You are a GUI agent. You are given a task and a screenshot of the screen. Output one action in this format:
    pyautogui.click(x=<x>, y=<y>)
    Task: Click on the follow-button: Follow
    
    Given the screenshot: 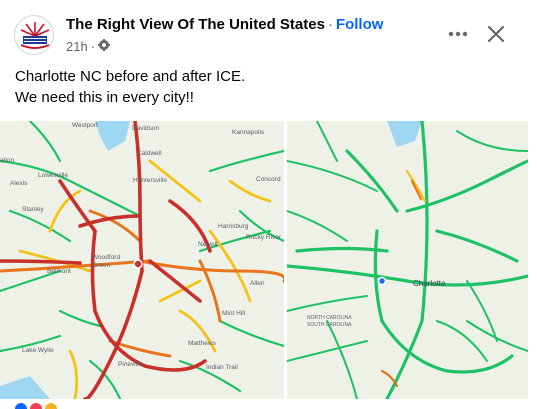 What is the action you would take?
    pyautogui.click(x=360, y=24)
    